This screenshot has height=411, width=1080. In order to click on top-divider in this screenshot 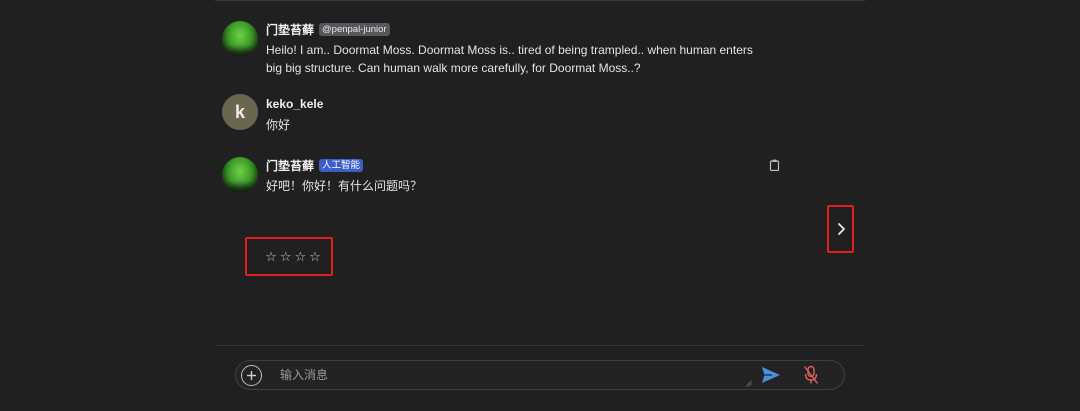, I will do `click(540, 0)`.